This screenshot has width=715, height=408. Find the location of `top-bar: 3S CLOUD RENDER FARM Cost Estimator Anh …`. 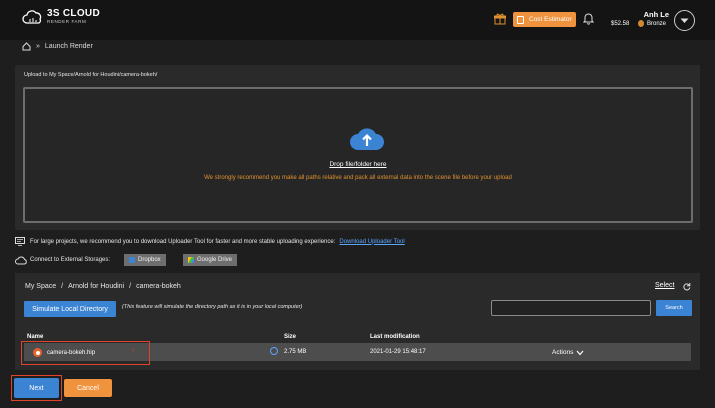

top-bar: 3S CLOUD RENDER FARM Cost Estimator Anh … is located at coordinates (357, 20).